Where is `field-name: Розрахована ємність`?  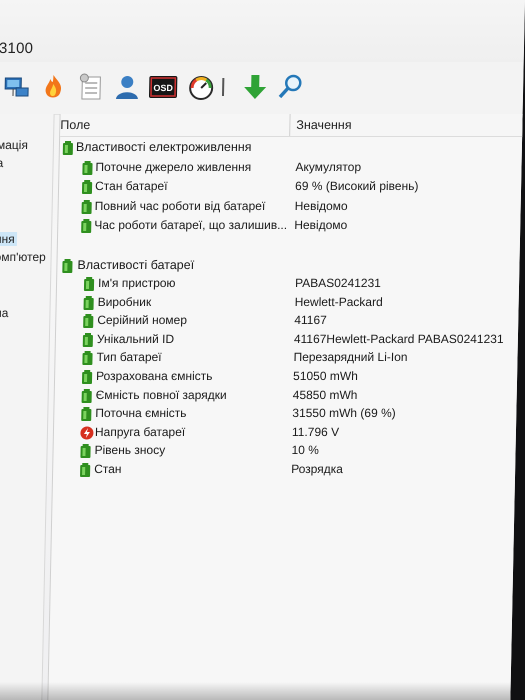 field-name: Розрахована ємність is located at coordinates (154, 376).